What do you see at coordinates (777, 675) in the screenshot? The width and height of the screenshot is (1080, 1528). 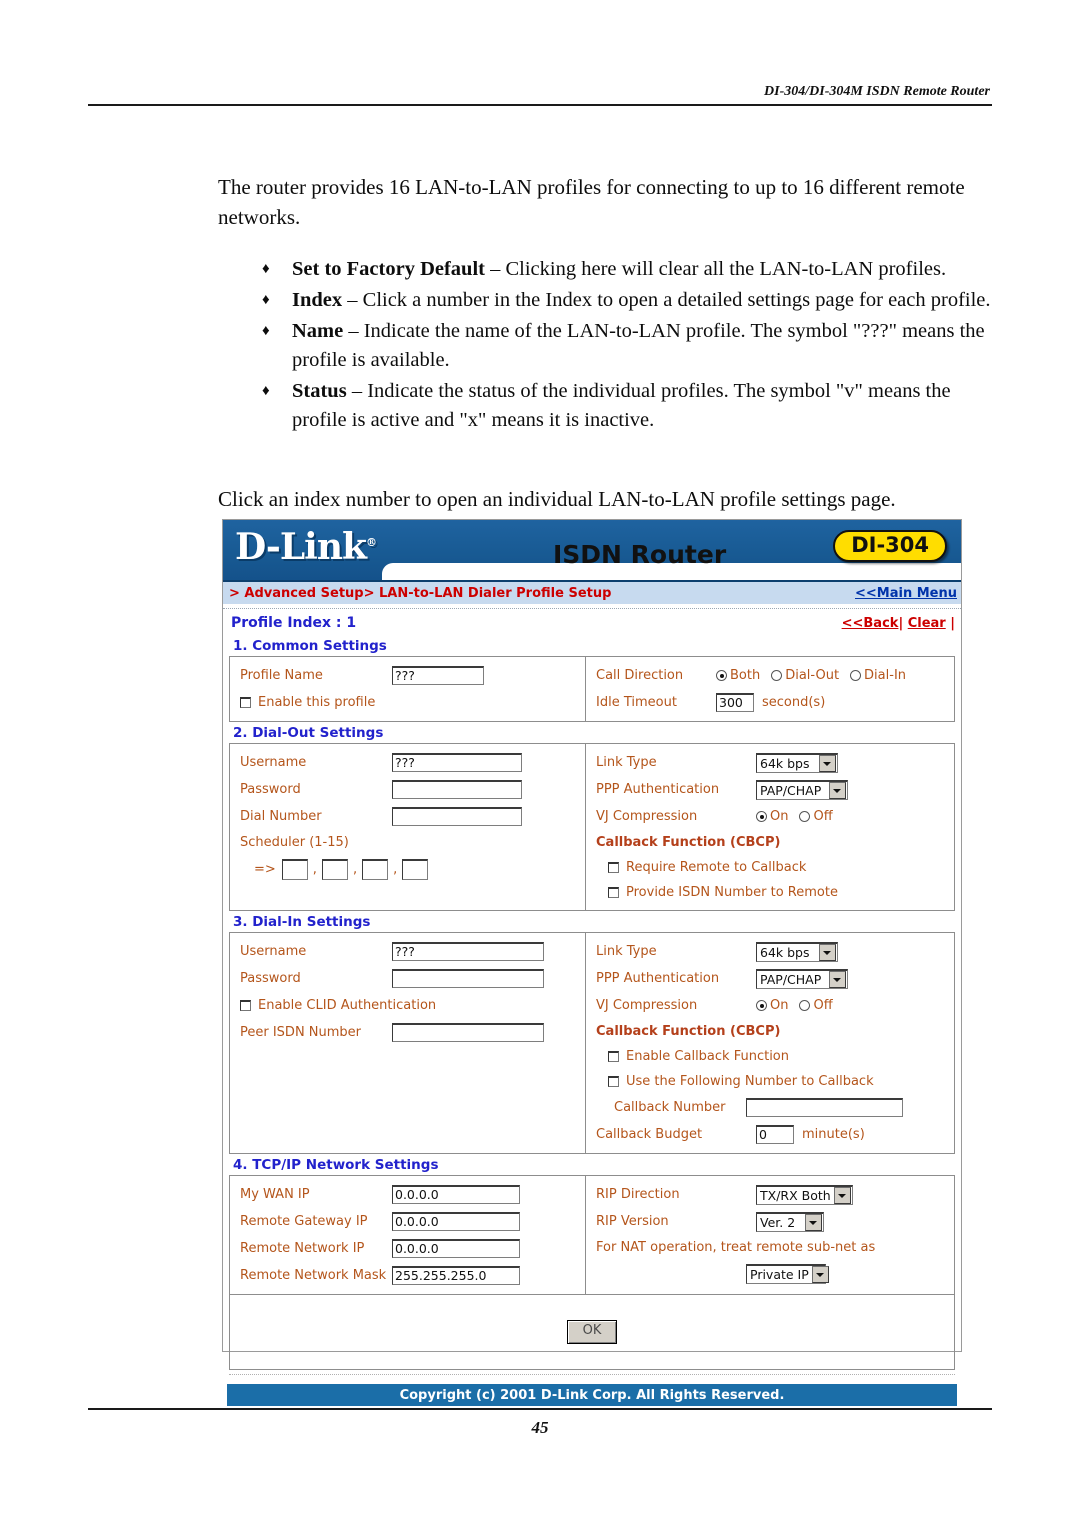 I see `call-direction-radio-dial-out` at bounding box center [777, 675].